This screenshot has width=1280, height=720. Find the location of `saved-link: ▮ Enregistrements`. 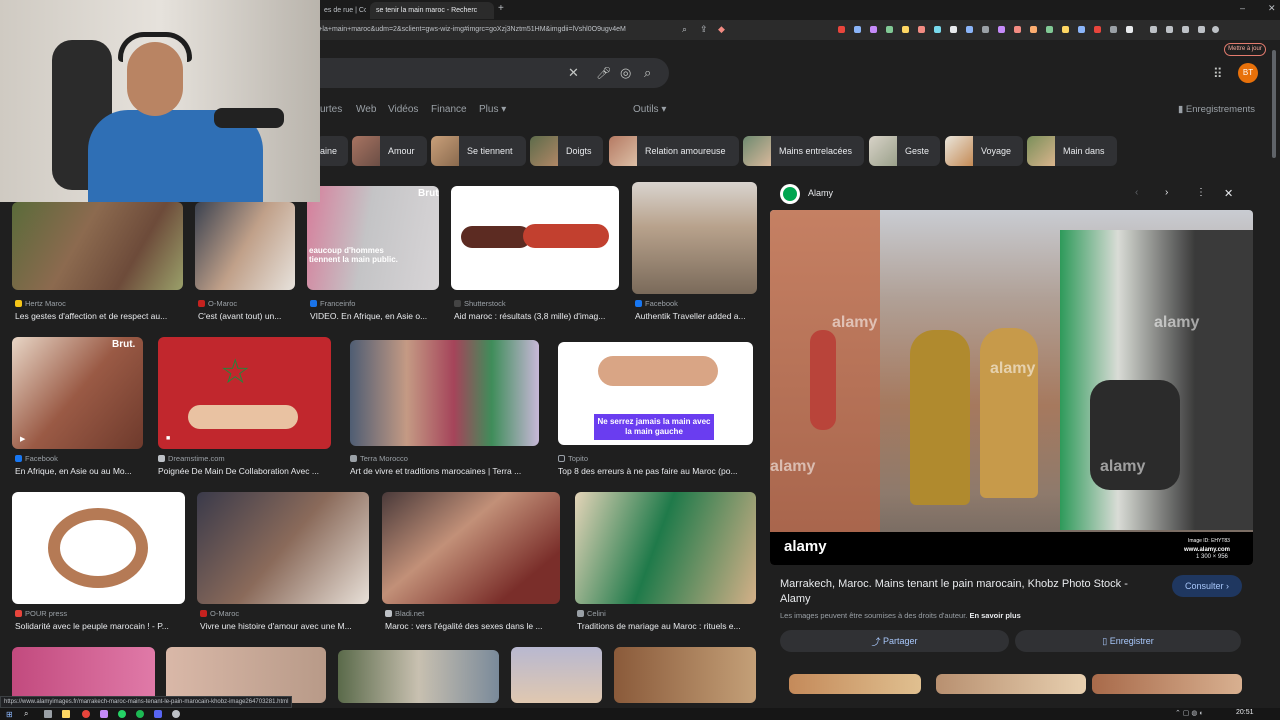

saved-link: ▮ Enregistrements is located at coordinates (1216, 109).